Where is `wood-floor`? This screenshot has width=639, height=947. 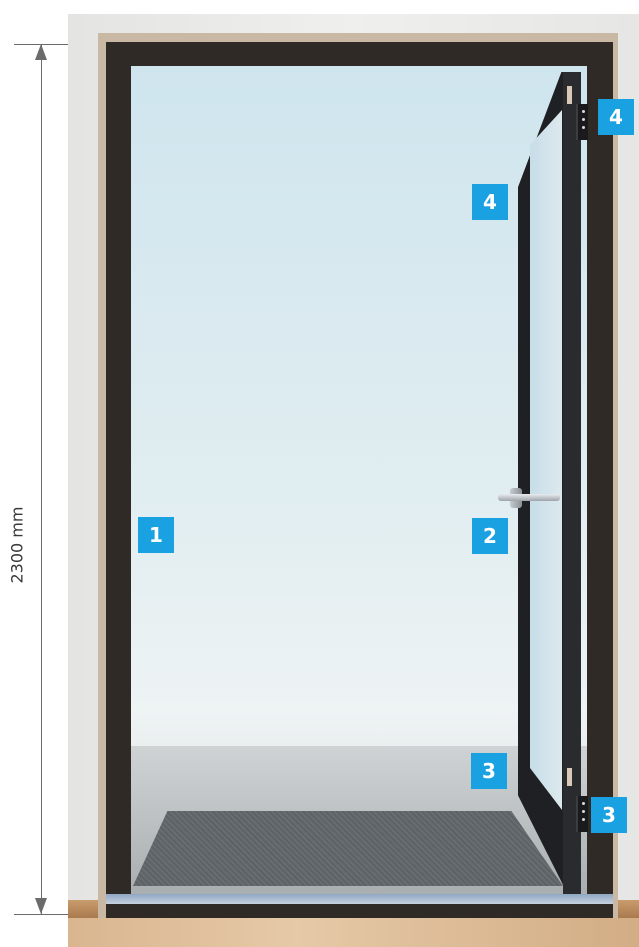 wood-floor is located at coordinates (353, 932).